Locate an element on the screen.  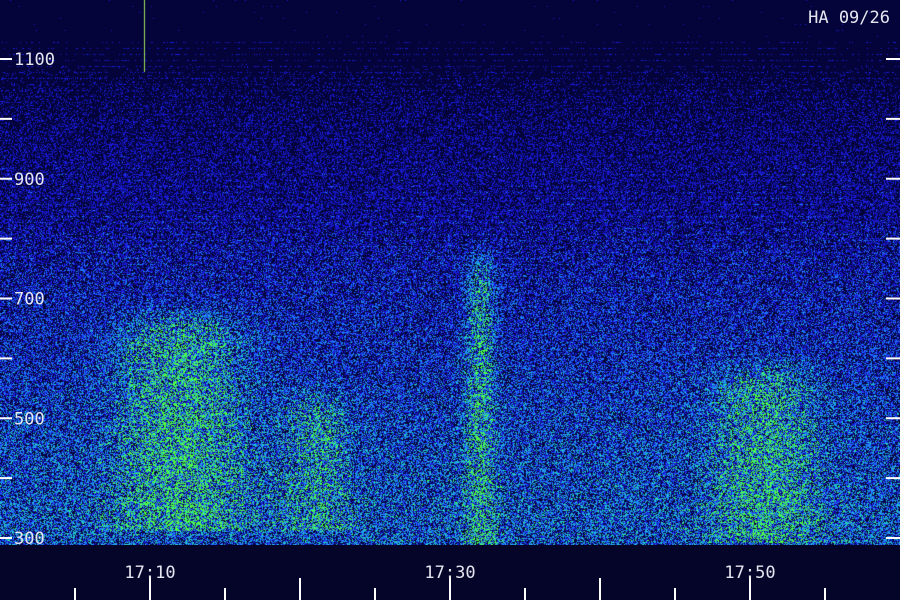
station-label: HA 09/26 is located at coordinates (849, 18).